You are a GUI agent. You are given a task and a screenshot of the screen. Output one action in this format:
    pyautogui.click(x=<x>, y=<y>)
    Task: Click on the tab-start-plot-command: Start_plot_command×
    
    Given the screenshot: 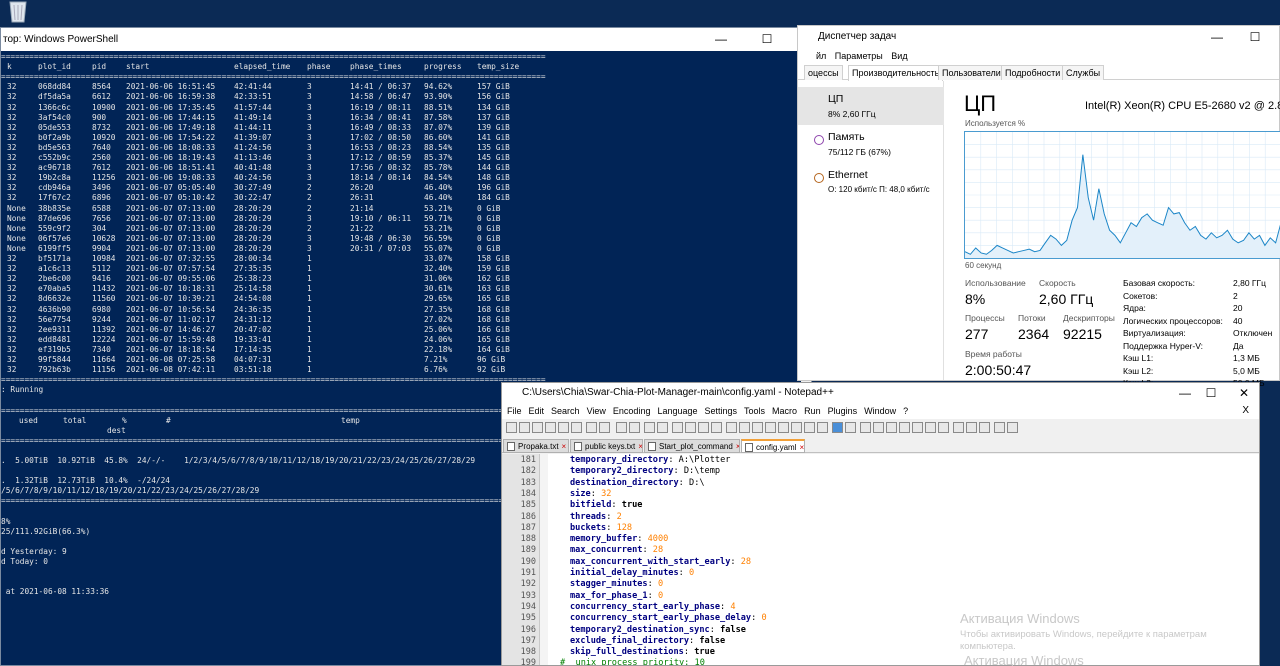 What is the action you would take?
    pyautogui.click(x=692, y=446)
    